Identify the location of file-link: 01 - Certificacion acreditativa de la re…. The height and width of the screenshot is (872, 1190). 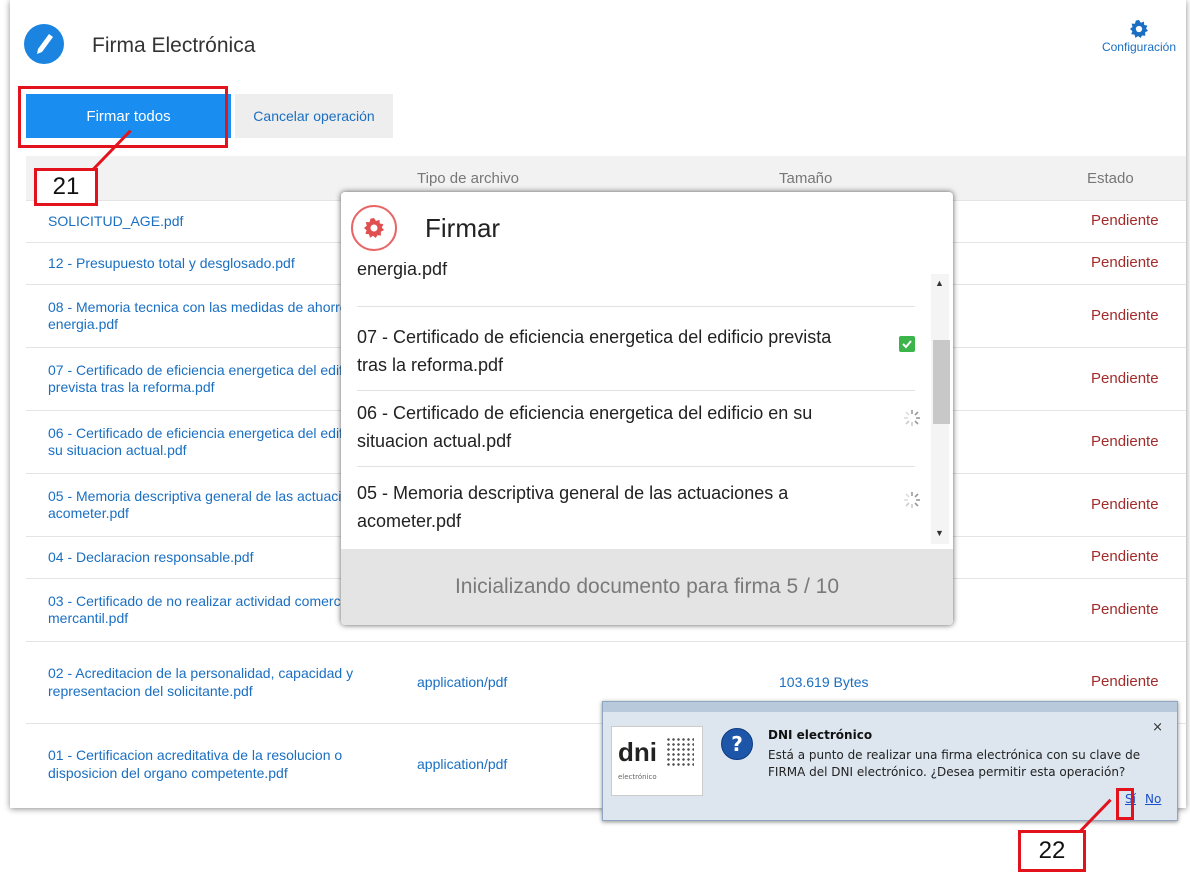
(210, 764).